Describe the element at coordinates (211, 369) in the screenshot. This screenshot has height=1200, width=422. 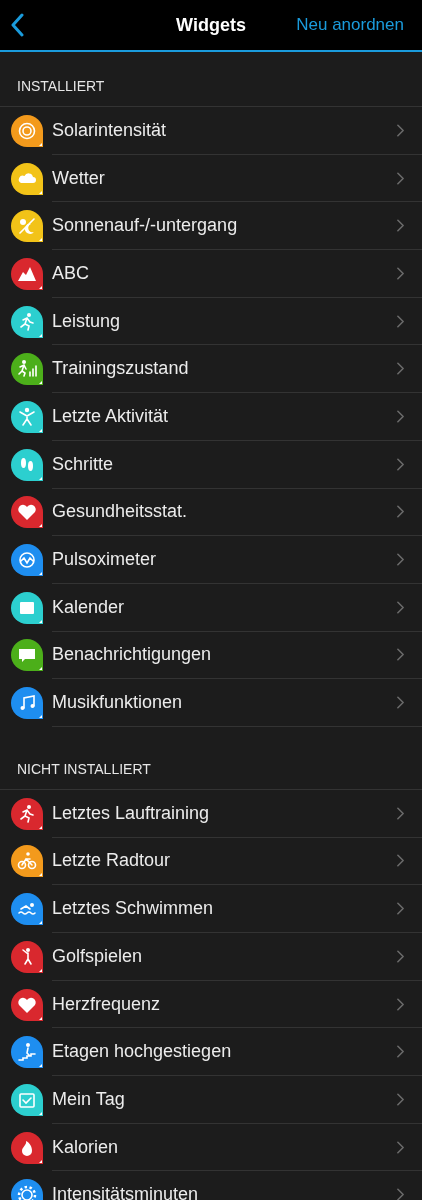
I see `widget-row: Trainingszustand` at that location.